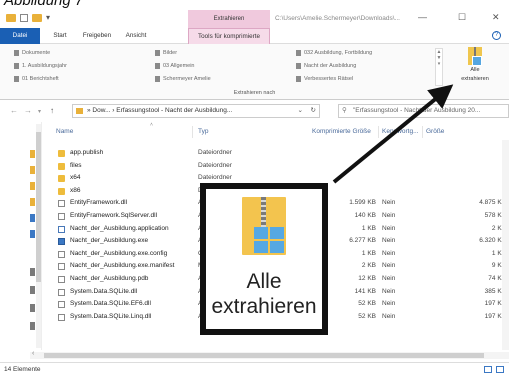  What do you see at coordinates (52, 110) in the screenshot?
I see `up-arrow-icon: ↑` at bounding box center [52, 110].